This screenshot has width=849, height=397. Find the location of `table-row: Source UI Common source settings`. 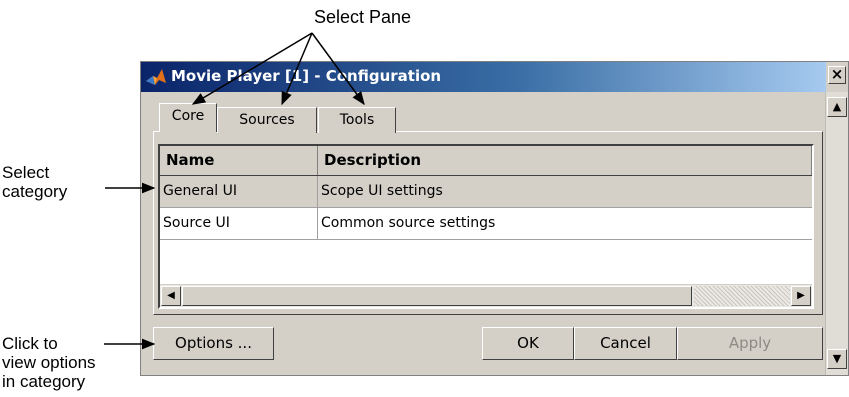

table-row: Source UI Common source settings is located at coordinates (486, 224).